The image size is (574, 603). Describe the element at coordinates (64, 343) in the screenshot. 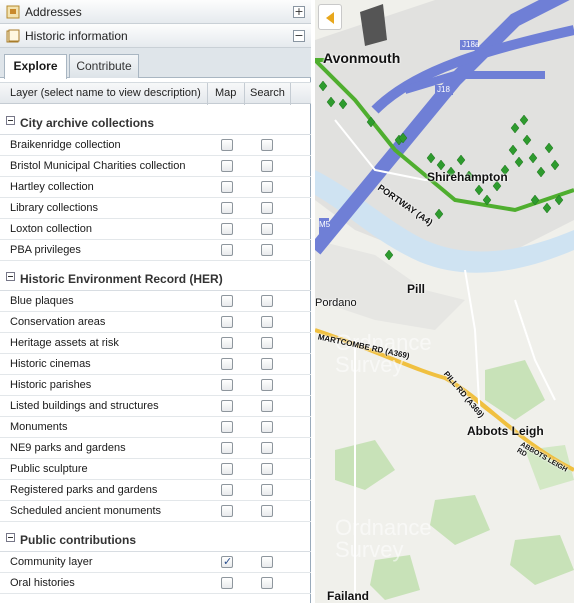

I see `layer-name-link: Heritage assets at risk` at that location.